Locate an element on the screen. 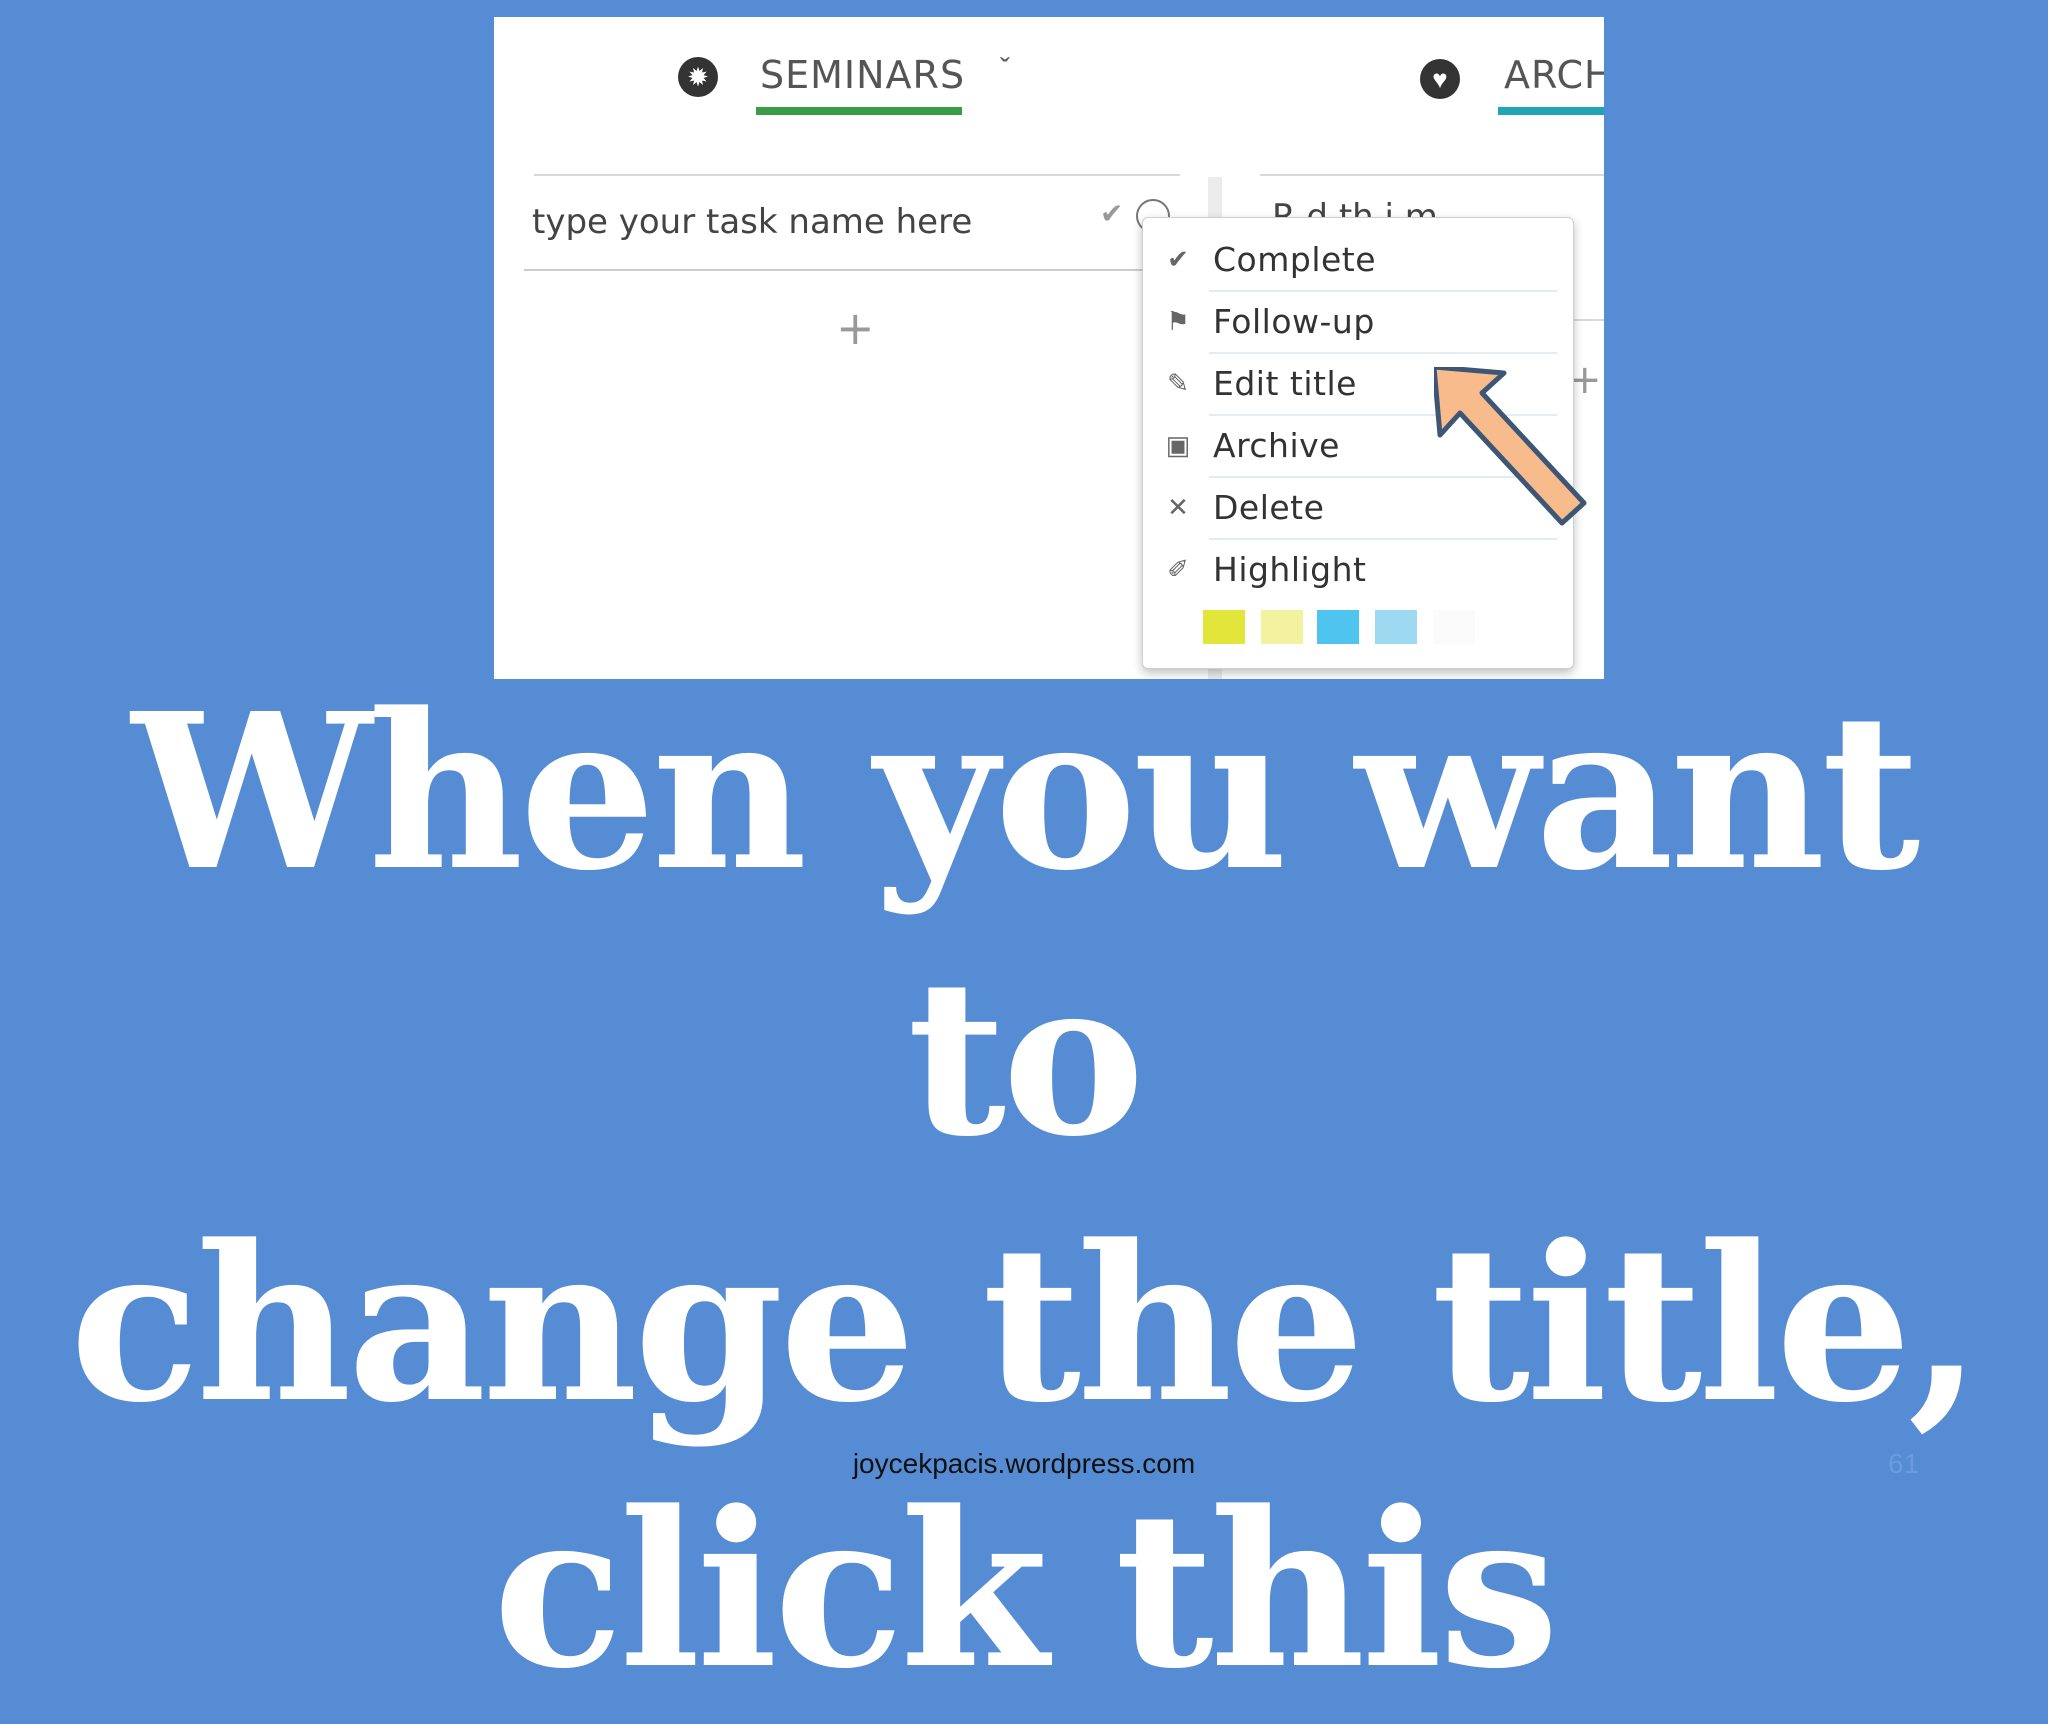 This screenshot has height=1724, width=2048. highlight-swatch-blue is located at coordinates (1338, 627).